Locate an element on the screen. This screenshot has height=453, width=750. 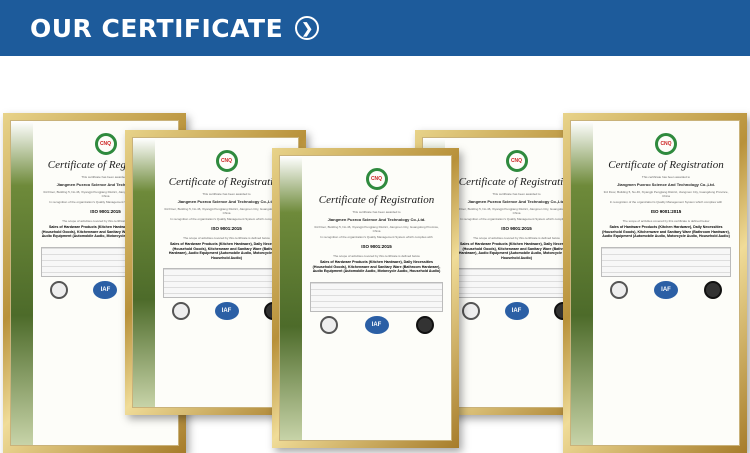
section-title: OUR CERTIFICATE is located at coordinates (157, 28).